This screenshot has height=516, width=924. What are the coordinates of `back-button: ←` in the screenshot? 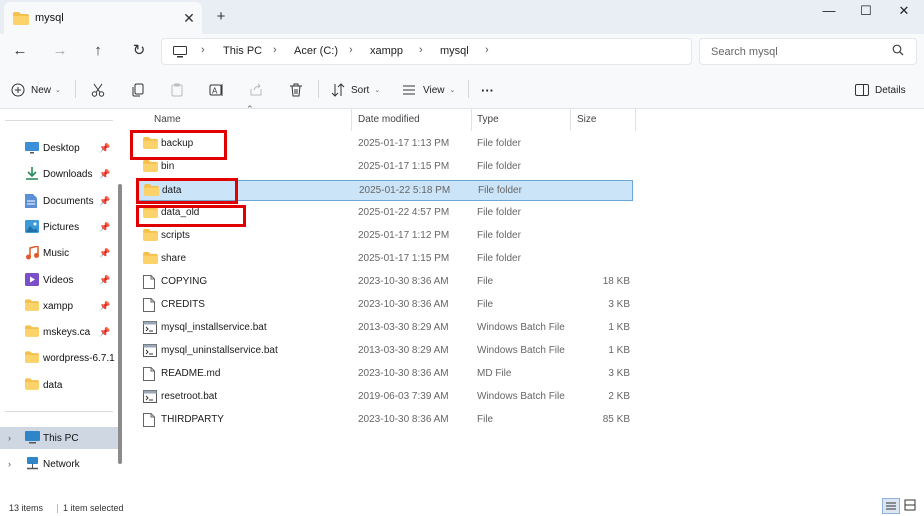 It's located at (20, 52).